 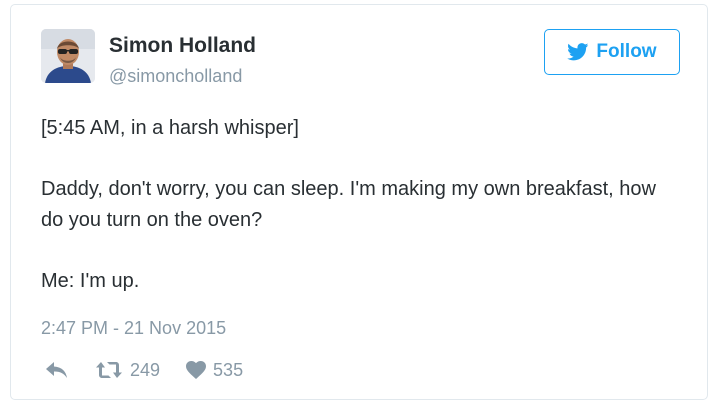 I want to click on reply-arrow-icon, so click(x=56, y=370).